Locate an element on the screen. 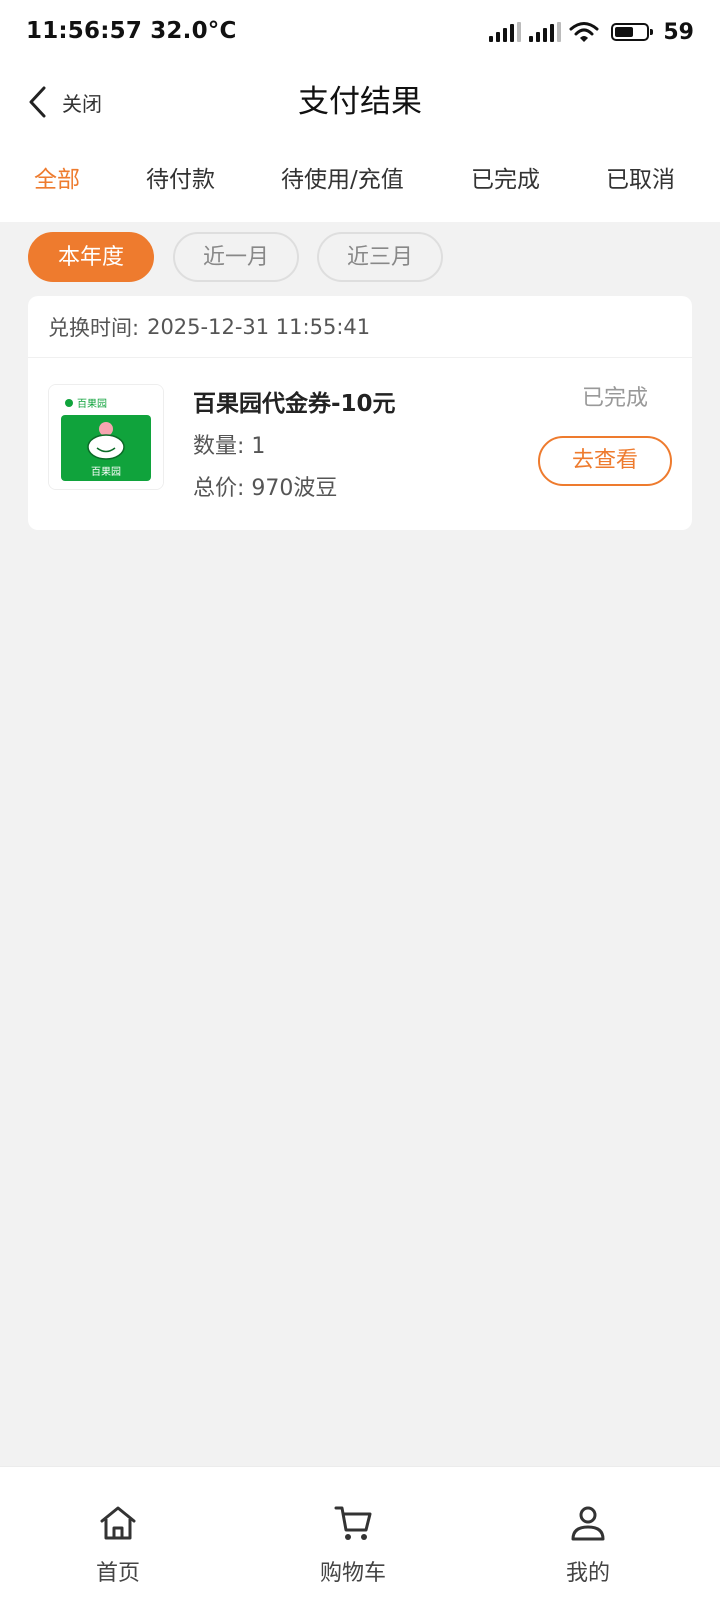 Image resolution: width=720 pixels, height=1600 pixels. order-time: 兑换时间: 2025-12-31 11:55:41 is located at coordinates (360, 327).